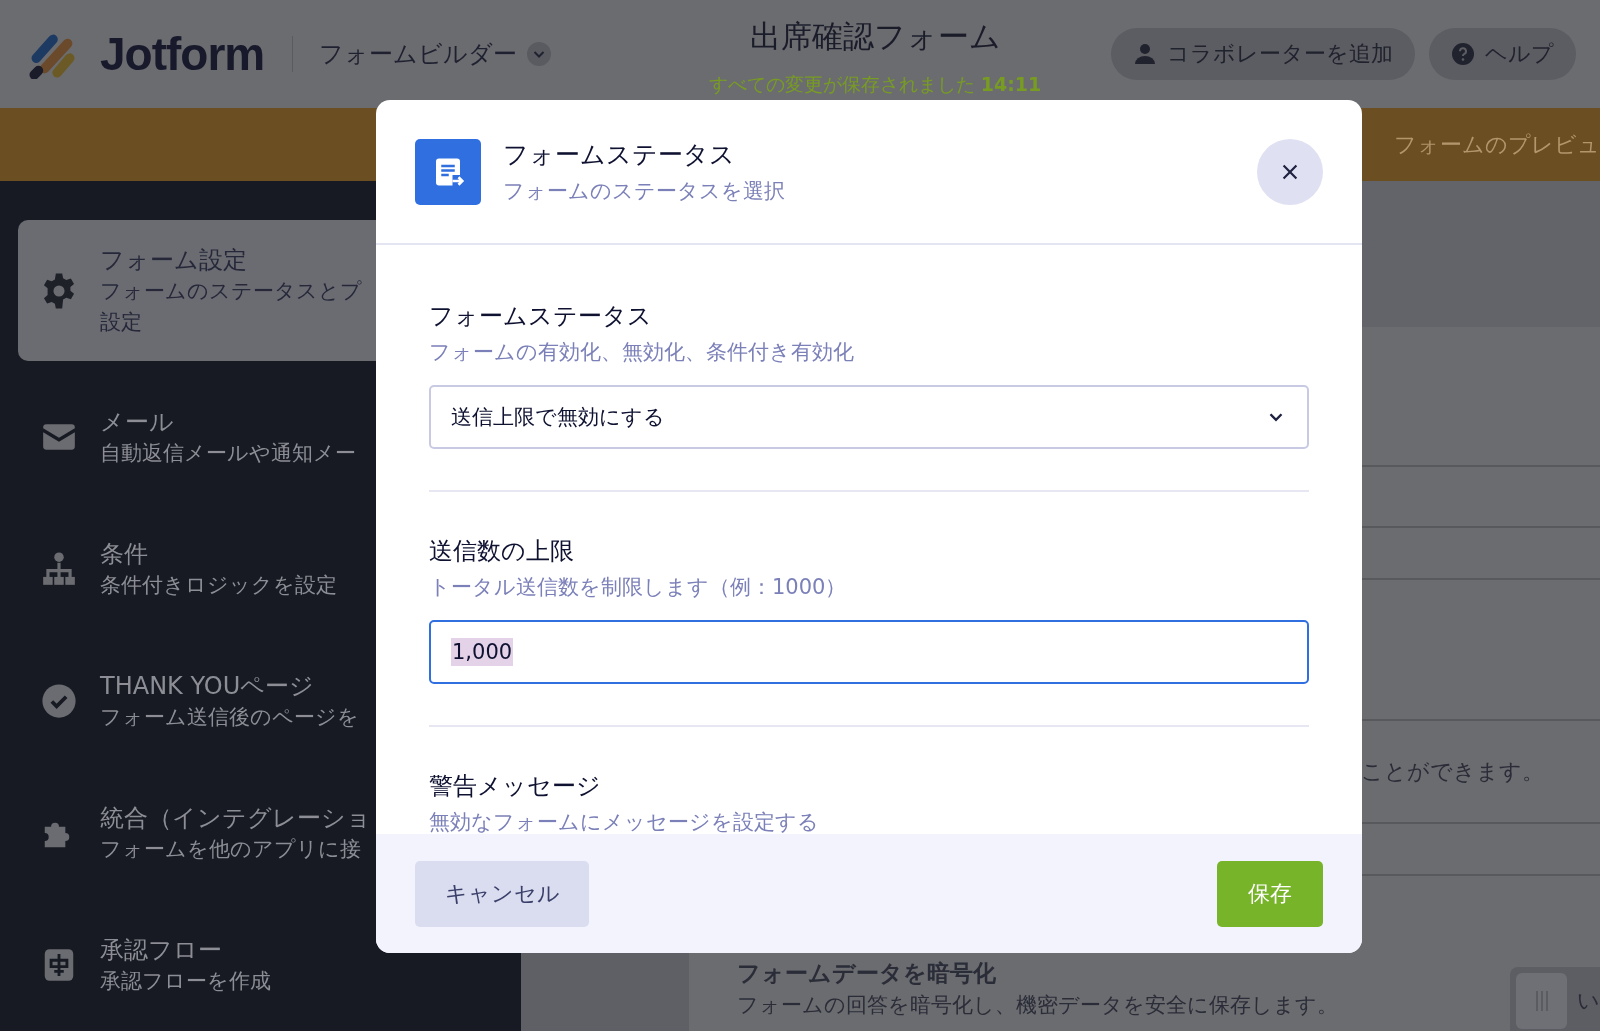 This screenshot has height=1031, width=1600. I want to click on item-title: 条件, so click(124, 554).